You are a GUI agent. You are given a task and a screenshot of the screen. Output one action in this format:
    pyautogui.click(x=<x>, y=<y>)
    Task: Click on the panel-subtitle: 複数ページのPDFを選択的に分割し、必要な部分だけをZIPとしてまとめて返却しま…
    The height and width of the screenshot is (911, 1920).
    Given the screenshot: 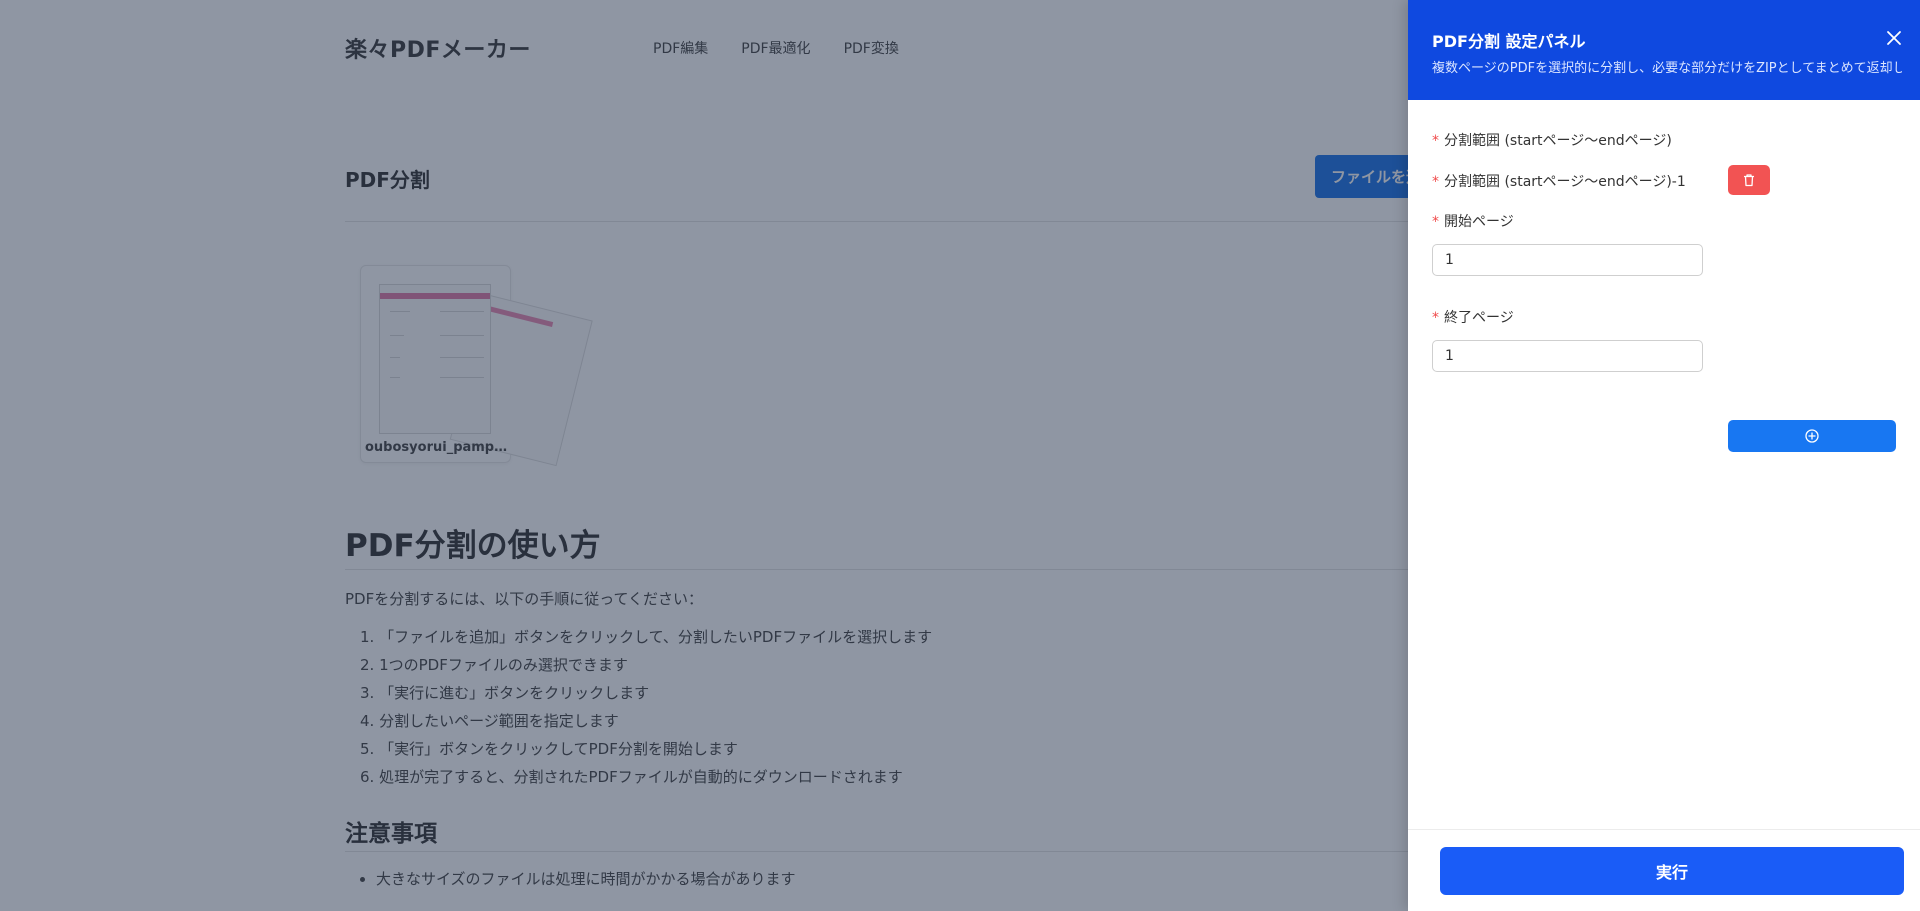 What is the action you would take?
    pyautogui.click(x=1667, y=68)
    